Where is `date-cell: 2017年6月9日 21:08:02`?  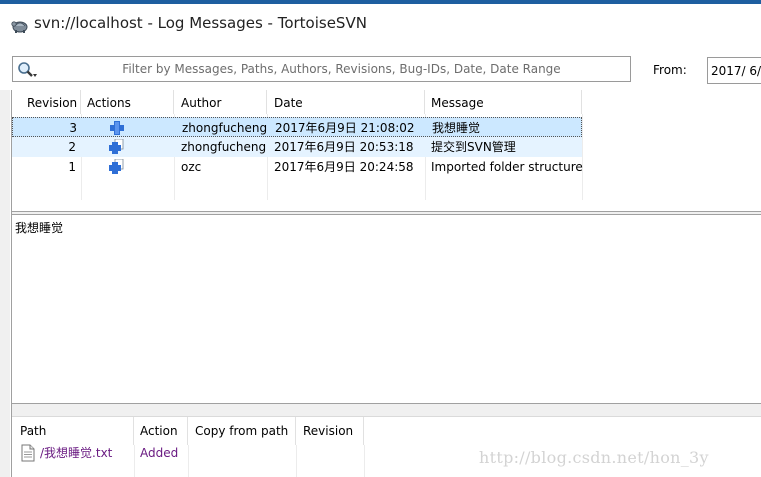
date-cell: 2017年6月9日 21:08:02 is located at coordinates (345, 128).